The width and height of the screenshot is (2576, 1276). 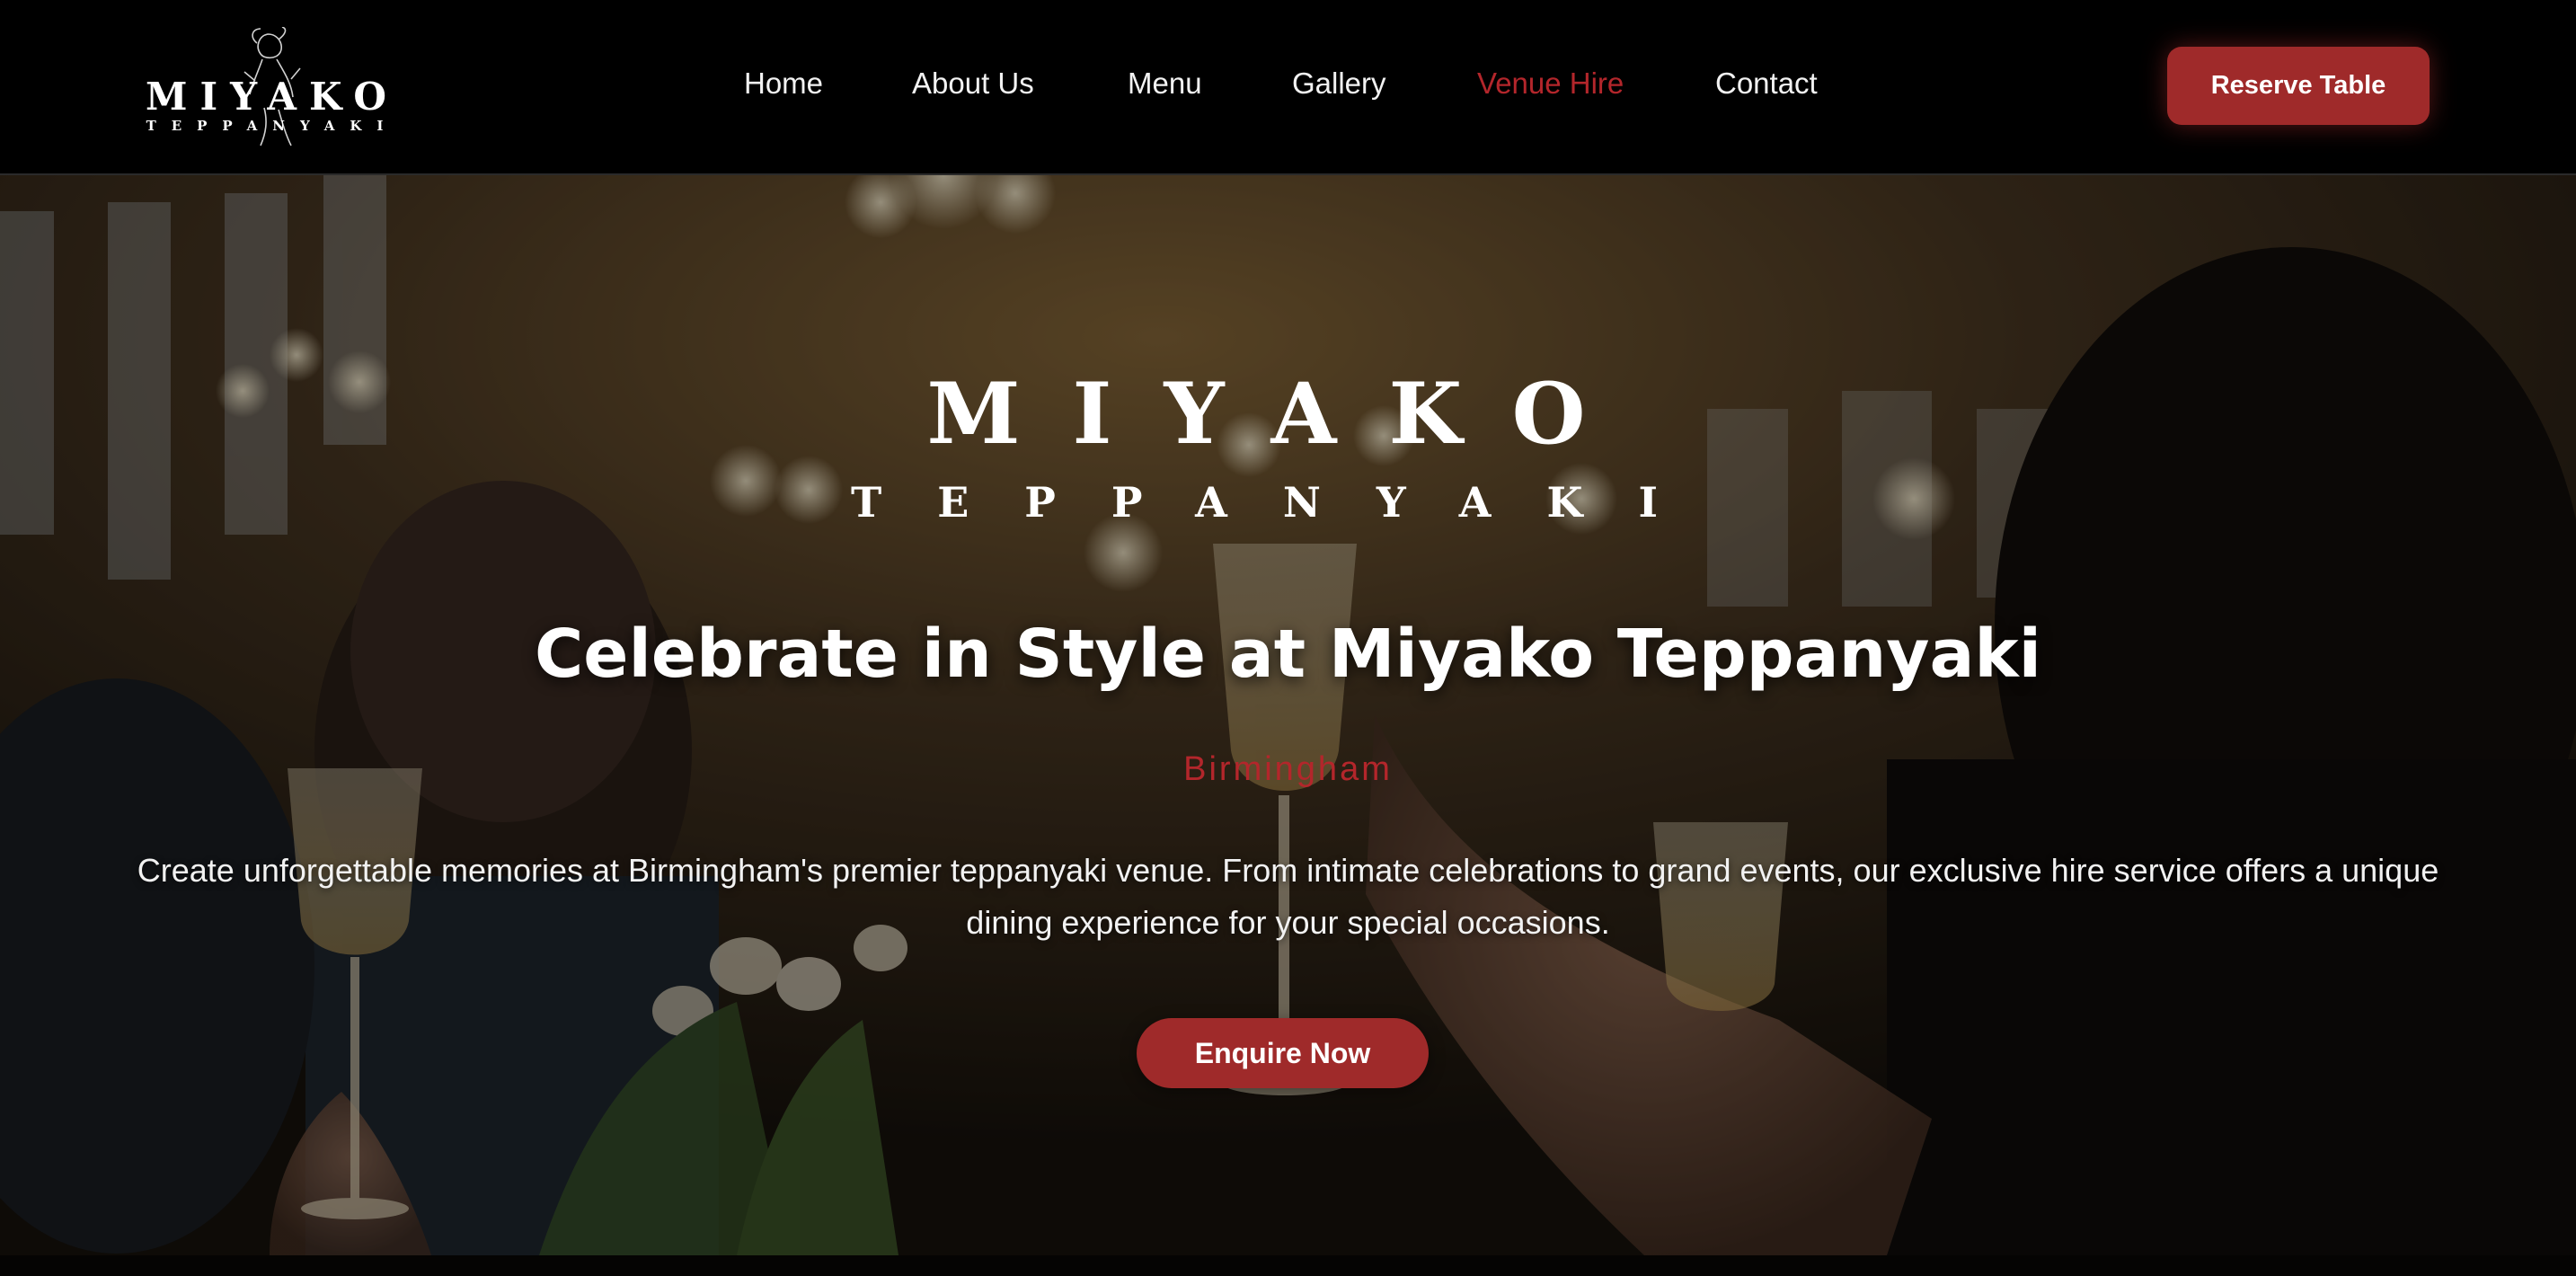 I want to click on nav-menu: Menu, so click(x=1165, y=83).